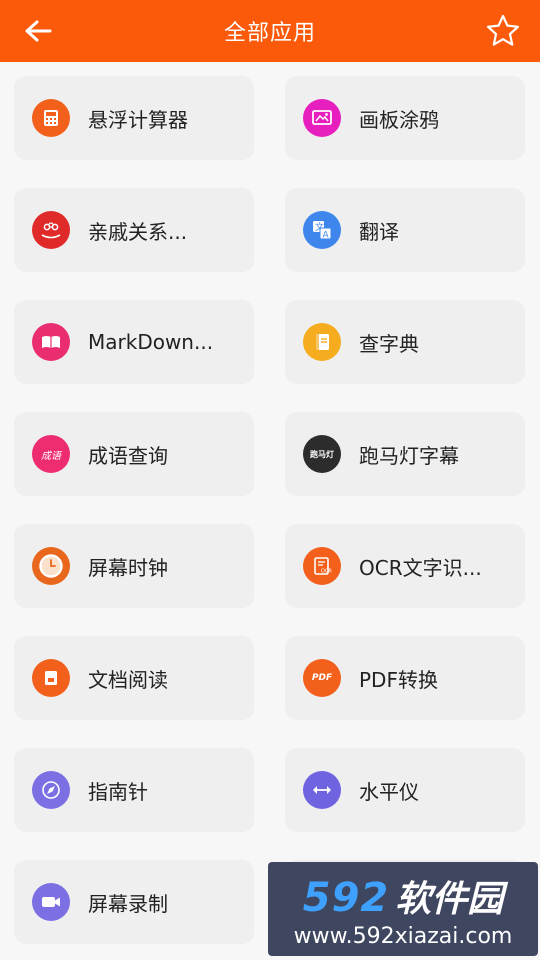 The width and height of the screenshot is (540, 960). I want to click on app-label: 查字典, so click(389, 343).